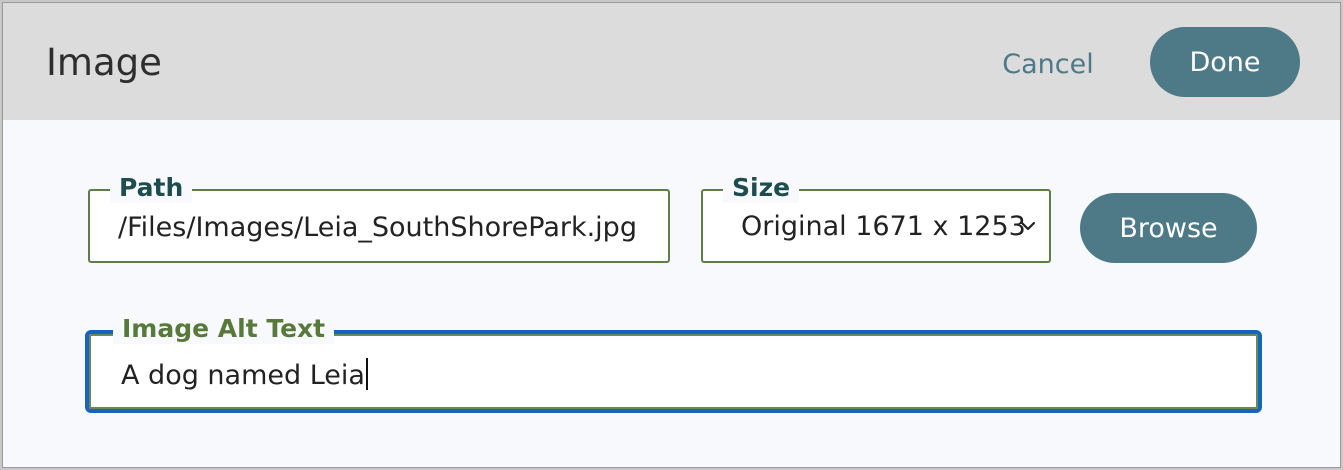  I want to click on done-button: Done, so click(1225, 62).